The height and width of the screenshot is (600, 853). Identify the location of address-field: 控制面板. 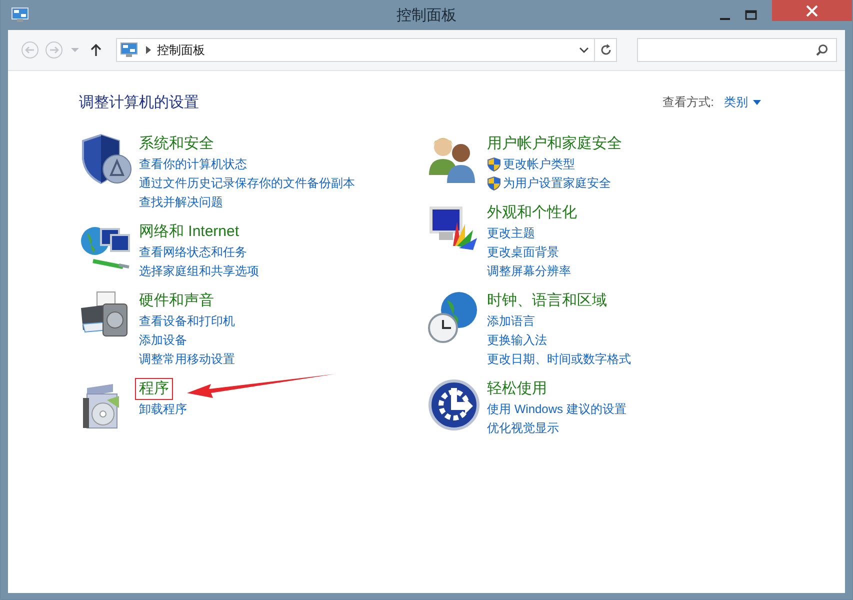
(366, 50).